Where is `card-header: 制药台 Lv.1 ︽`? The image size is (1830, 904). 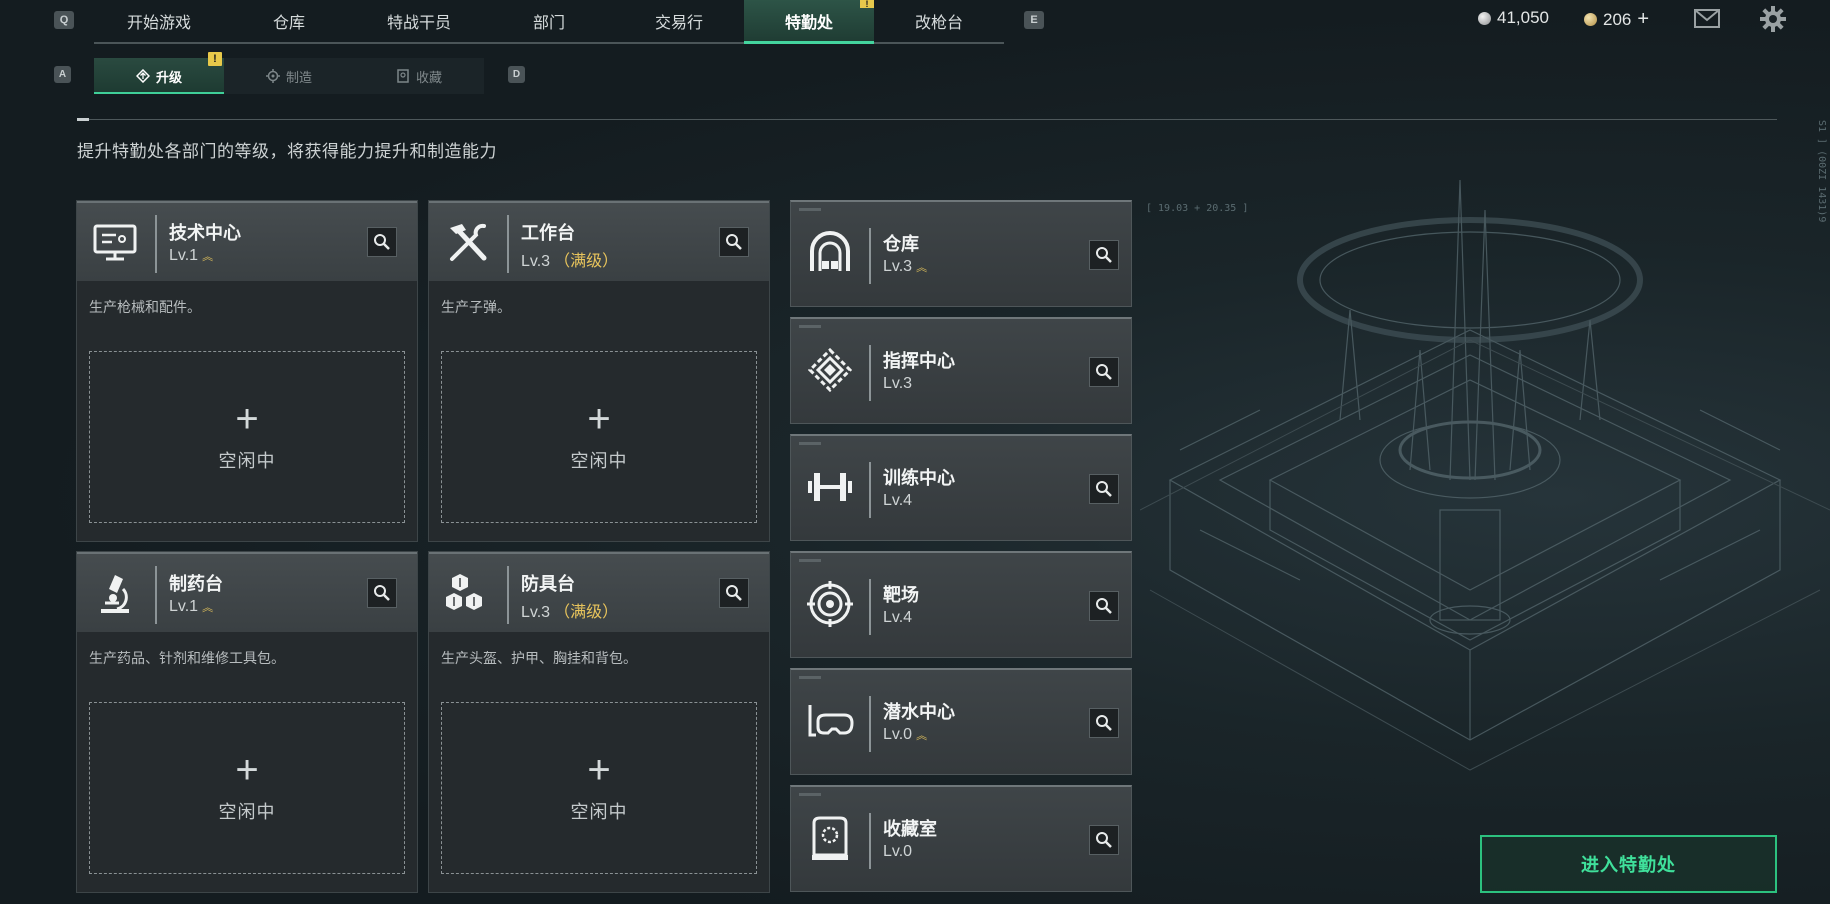 card-header: 制药台 Lv.1 ︽ is located at coordinates (247, 592).